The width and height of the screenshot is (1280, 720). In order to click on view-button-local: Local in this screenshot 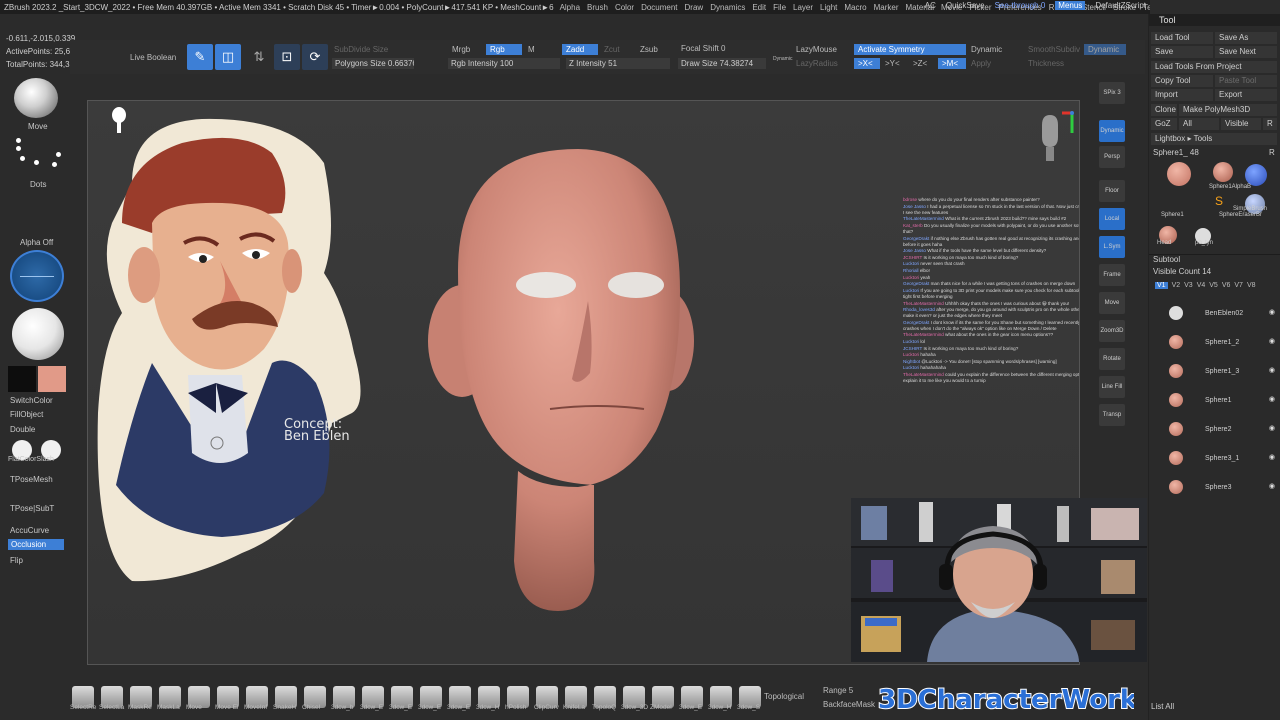, I will do `click(1112, 219)`.